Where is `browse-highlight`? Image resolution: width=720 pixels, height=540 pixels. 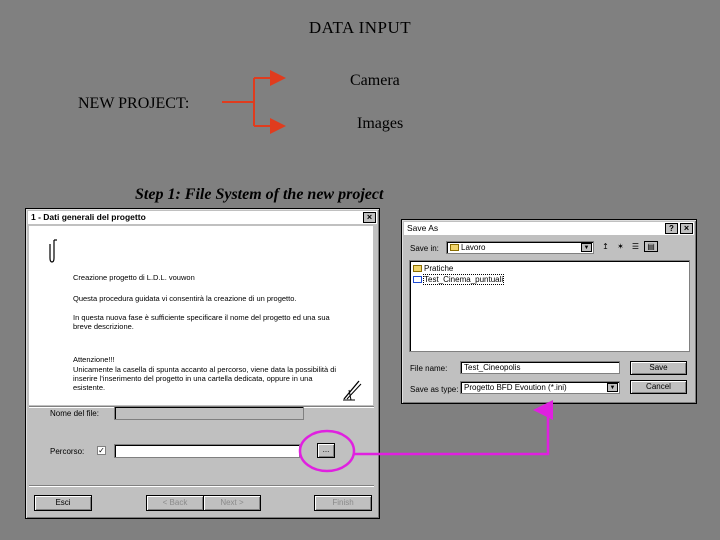
browse-highlight is located at coordinates (425, 436).